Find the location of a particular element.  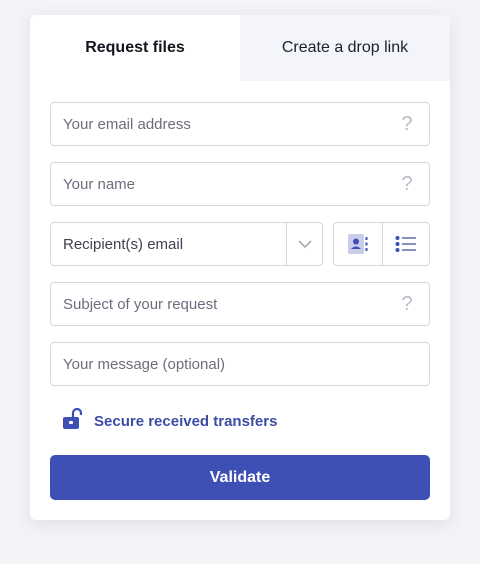

recipient-tools is located at coordinates (381, 244).